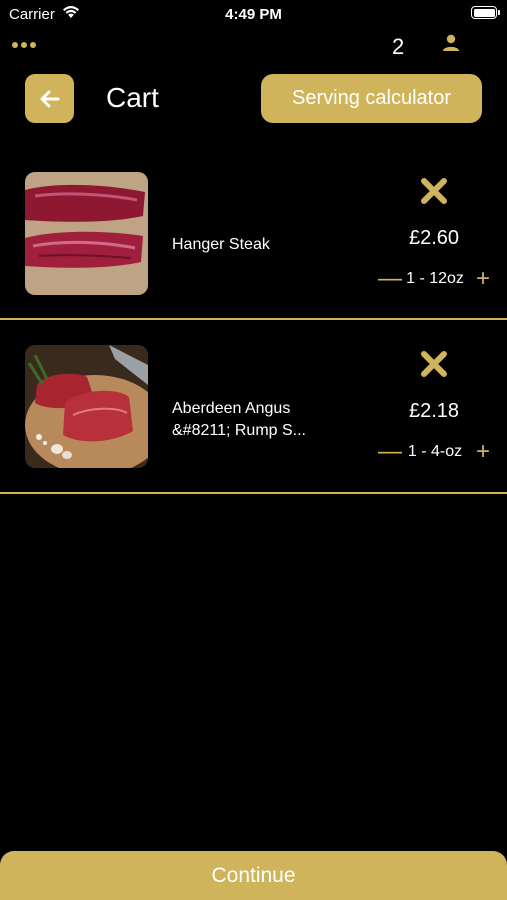 This screenshot has width=507, height=900. I want to click on back-button, so click(49, 98).